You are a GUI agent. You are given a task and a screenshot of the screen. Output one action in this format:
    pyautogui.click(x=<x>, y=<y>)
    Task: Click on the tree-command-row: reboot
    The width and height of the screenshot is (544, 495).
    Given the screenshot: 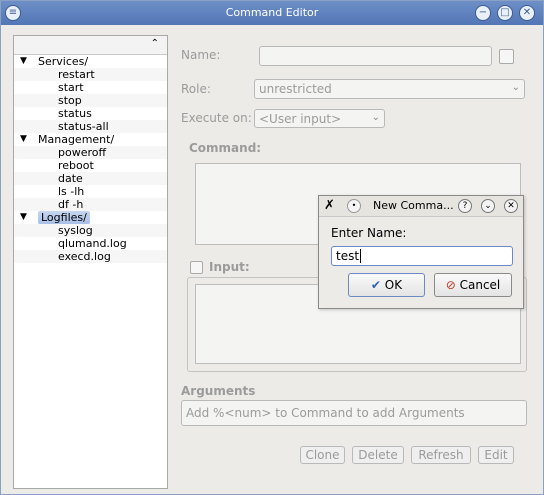 What is the action you would take?
    pyautogui.click(x=90, y=165)
    